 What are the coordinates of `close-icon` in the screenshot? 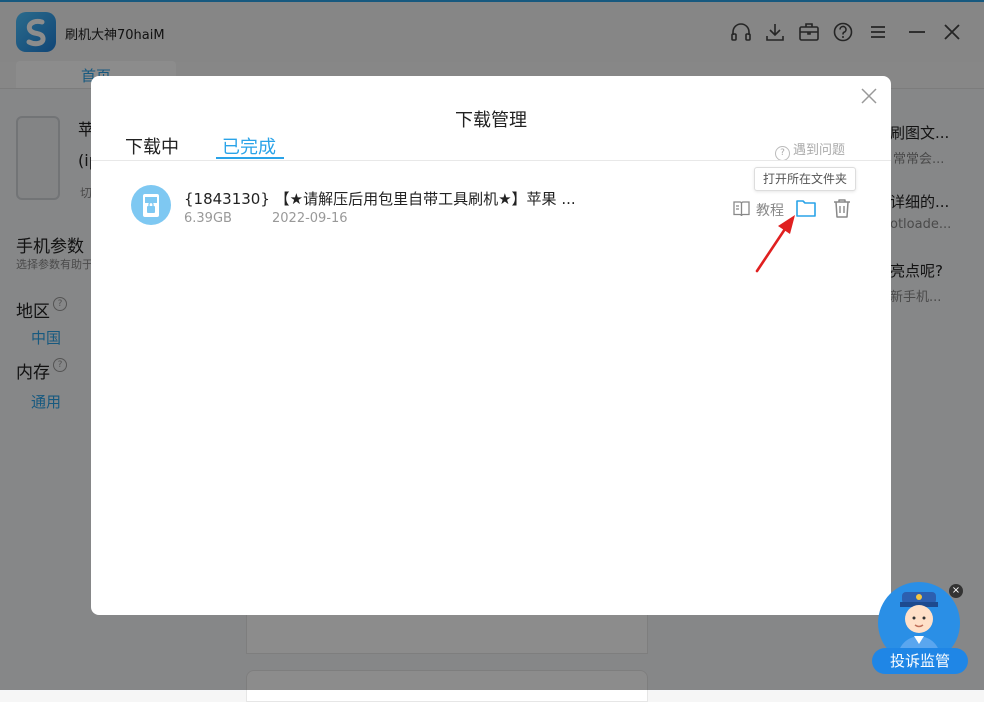 It's located at (869, 96).